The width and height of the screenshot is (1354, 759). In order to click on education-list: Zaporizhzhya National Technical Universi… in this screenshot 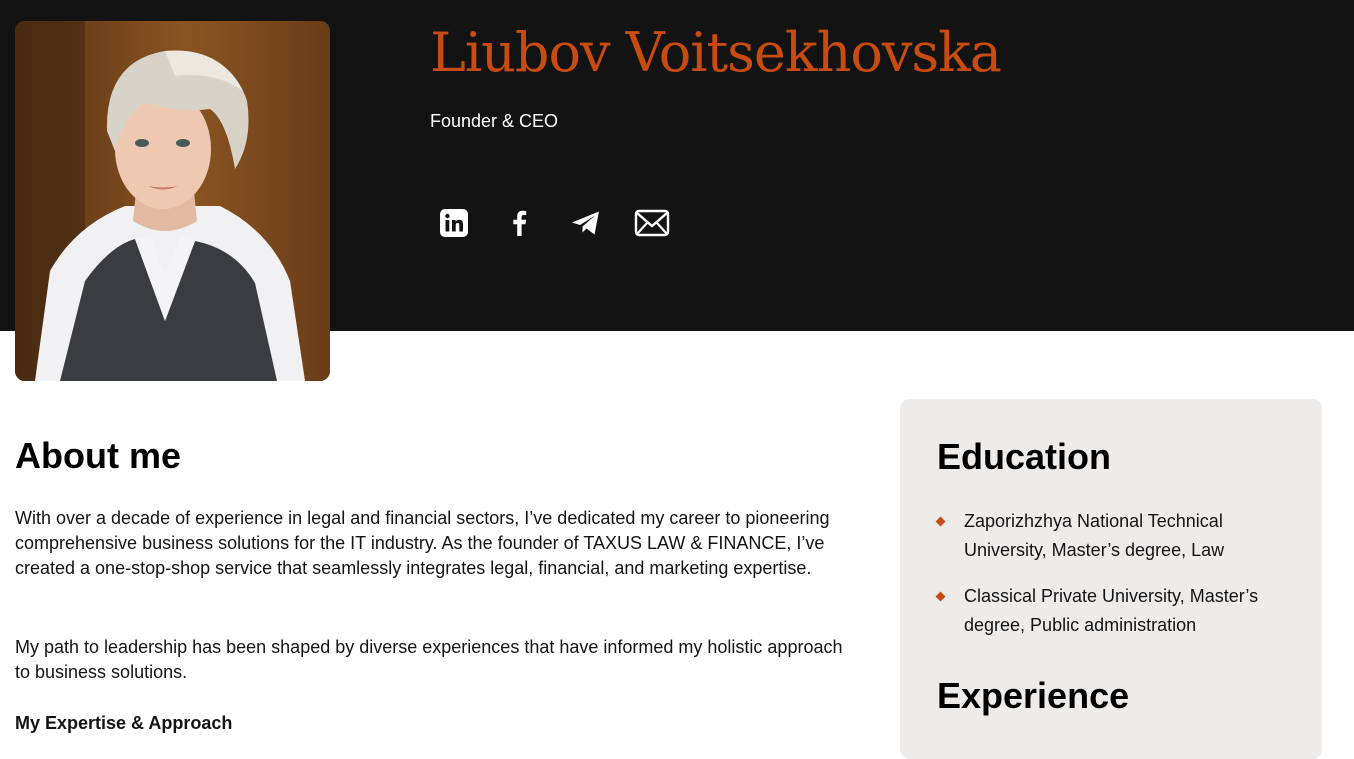, I will do `click(1116, 582)`.